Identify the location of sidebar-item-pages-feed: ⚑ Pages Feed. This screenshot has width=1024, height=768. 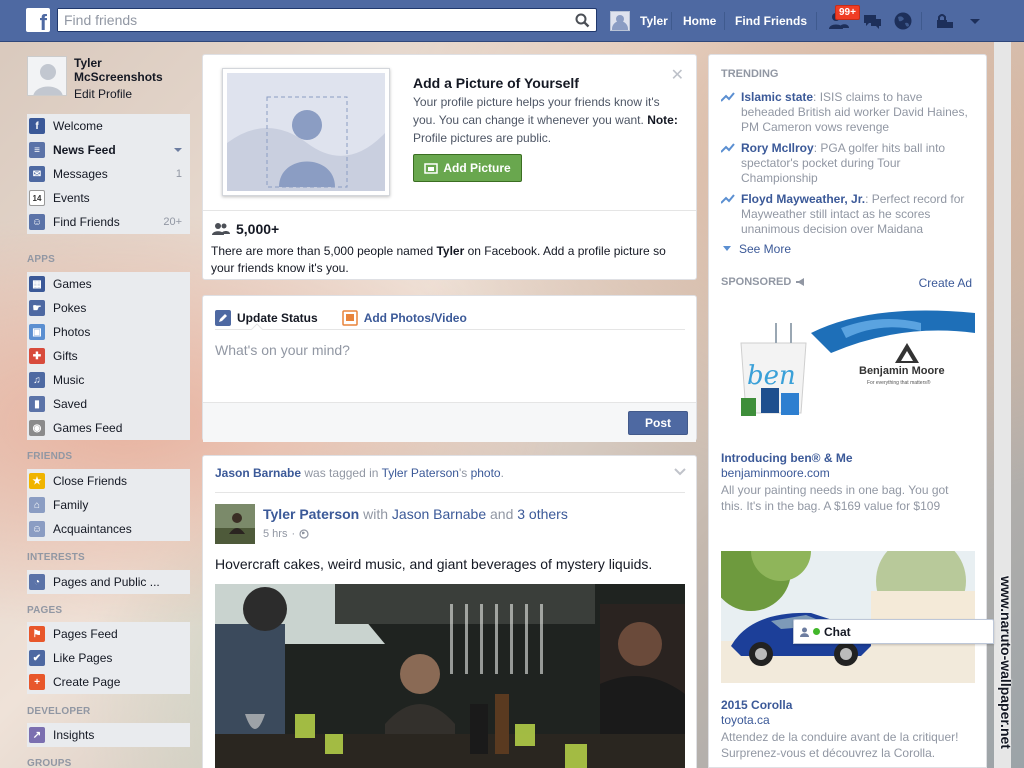
(108, 634).